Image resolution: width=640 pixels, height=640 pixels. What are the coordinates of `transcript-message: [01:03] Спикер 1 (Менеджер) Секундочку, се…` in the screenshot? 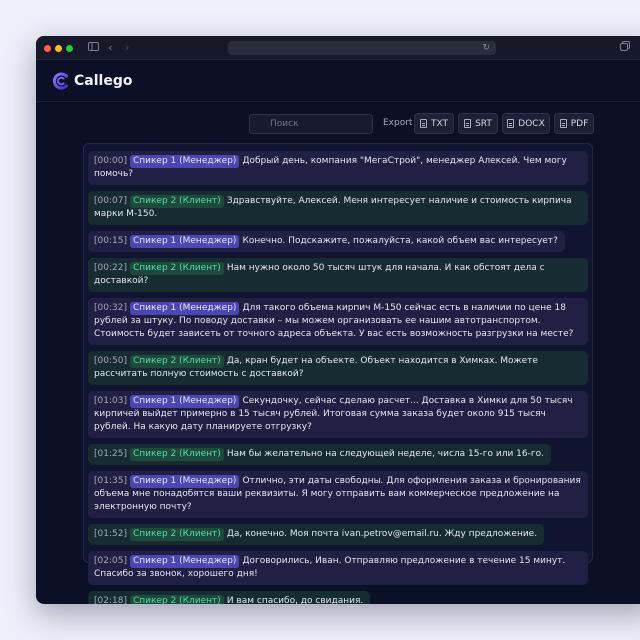 It's located at (338, 414).